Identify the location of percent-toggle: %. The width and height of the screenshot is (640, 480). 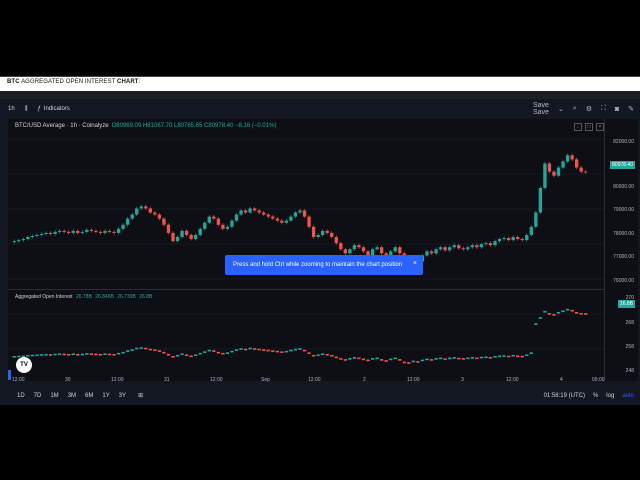
(595, 396).